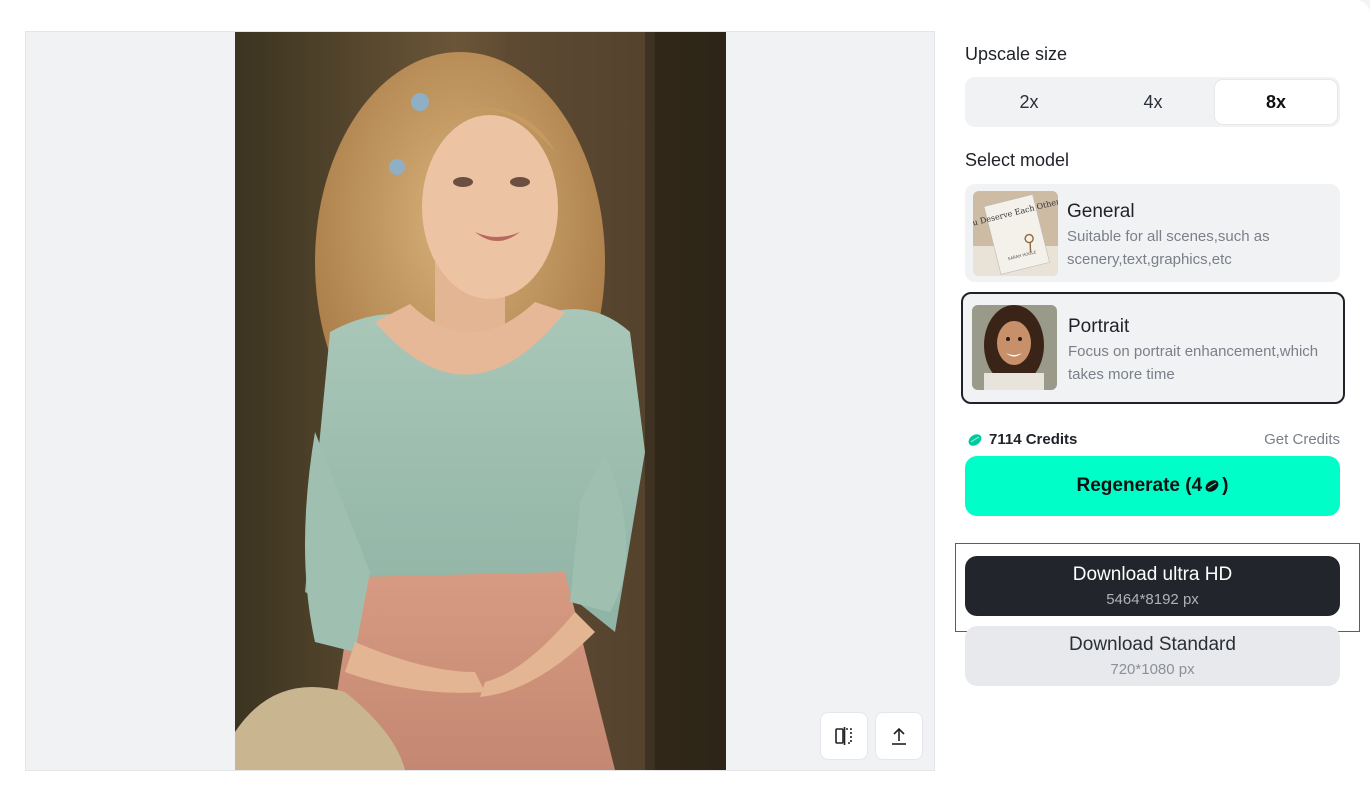 This screenshot has height=800, width=1370. I want to click on credits-amount: 7114 Credits, so click(1033, 439).